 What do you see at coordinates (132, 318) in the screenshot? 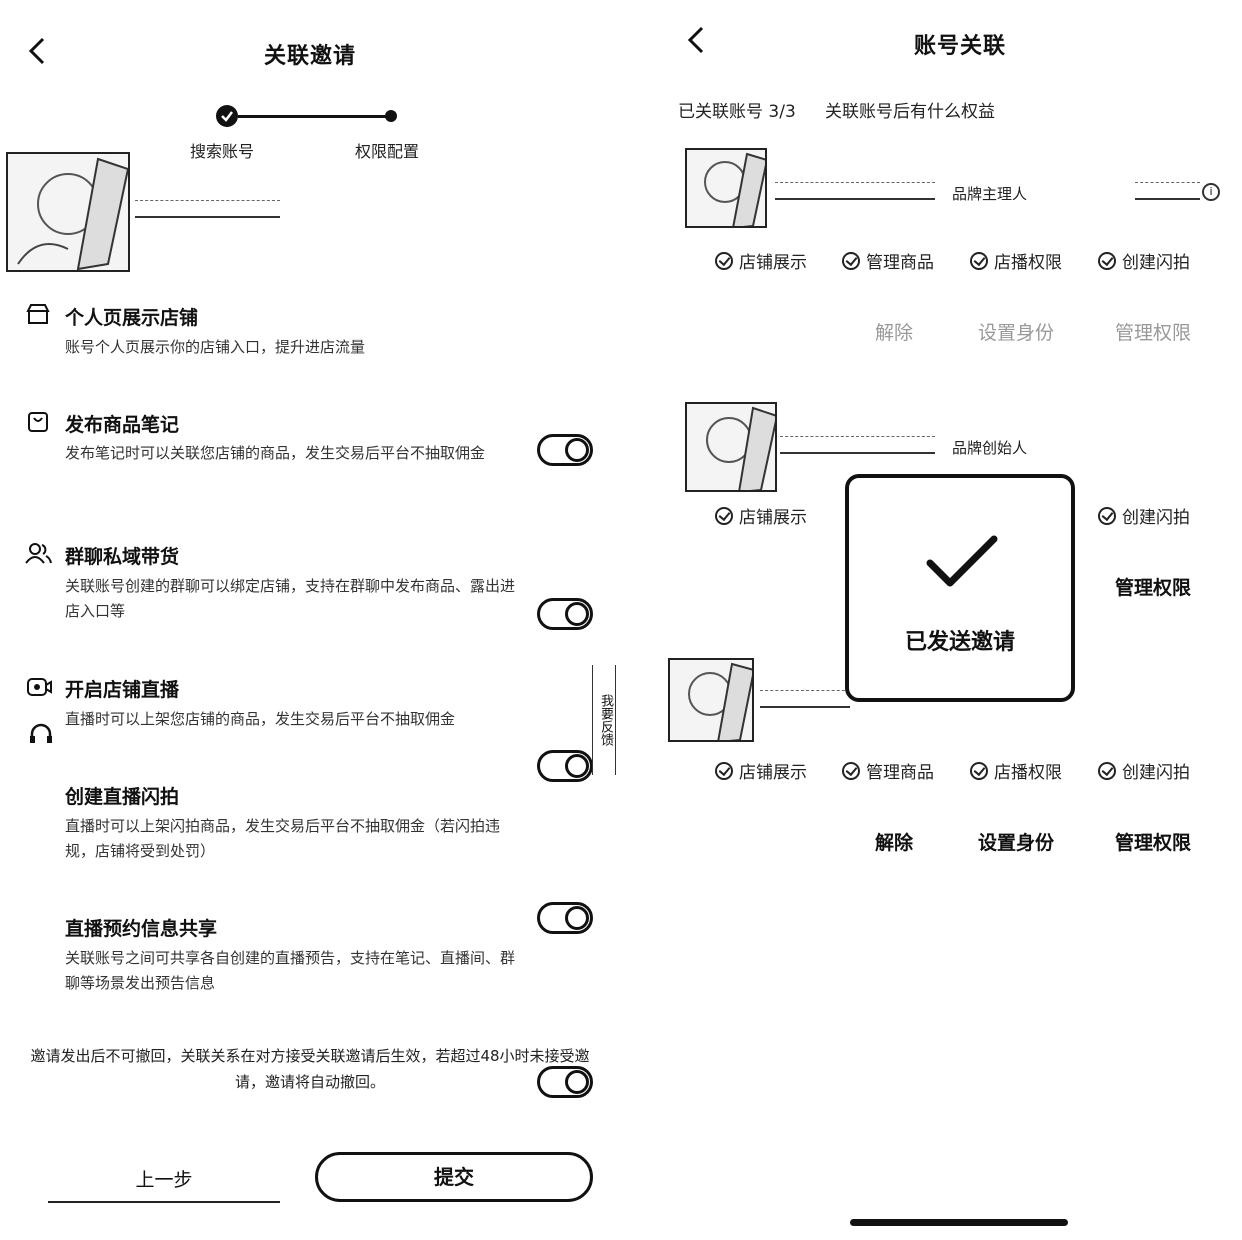
I see `perm-title: 个人页展示店铺` at bounding box center [132, 318].